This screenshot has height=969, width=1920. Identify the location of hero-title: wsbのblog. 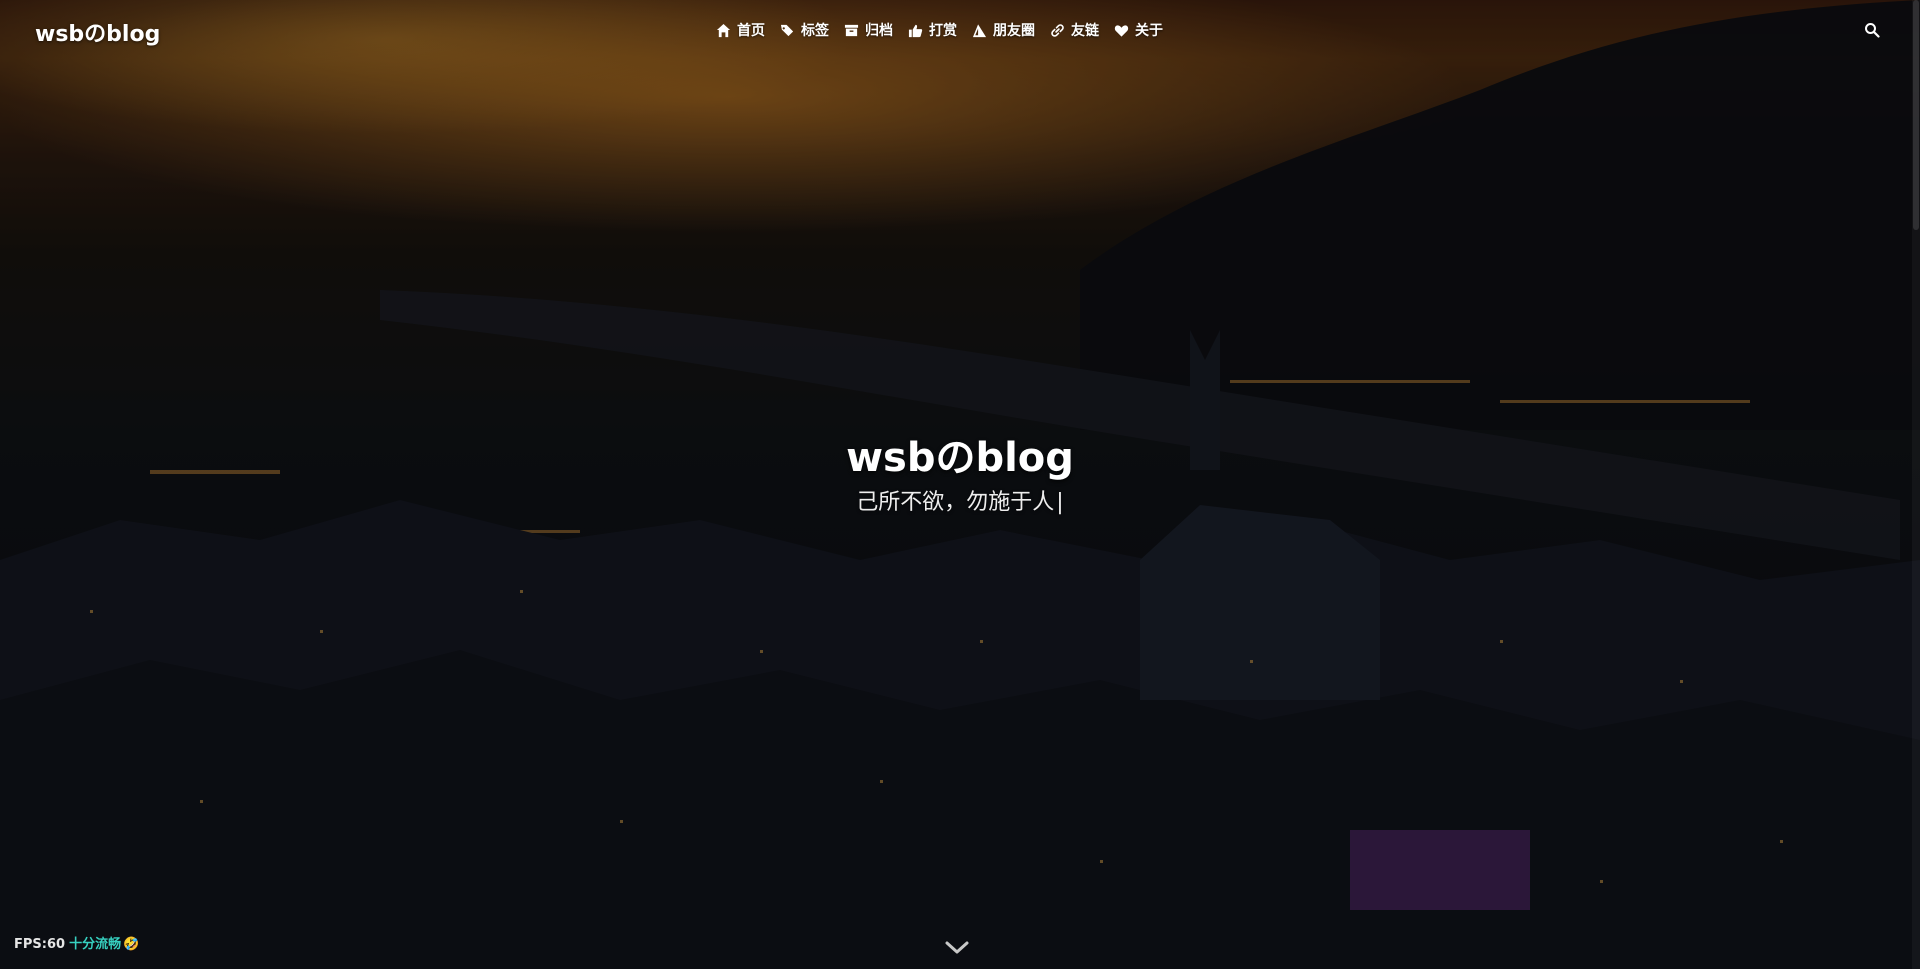
(960, 458).